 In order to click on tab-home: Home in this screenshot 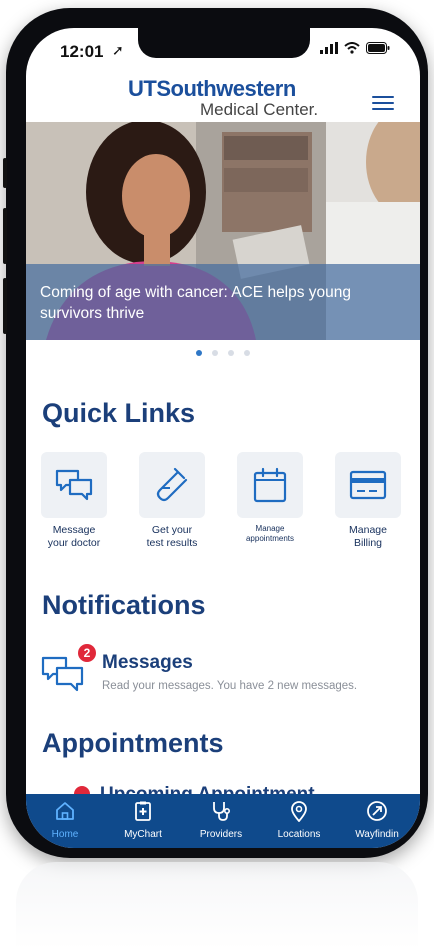, I will do `click(65, 820)`.